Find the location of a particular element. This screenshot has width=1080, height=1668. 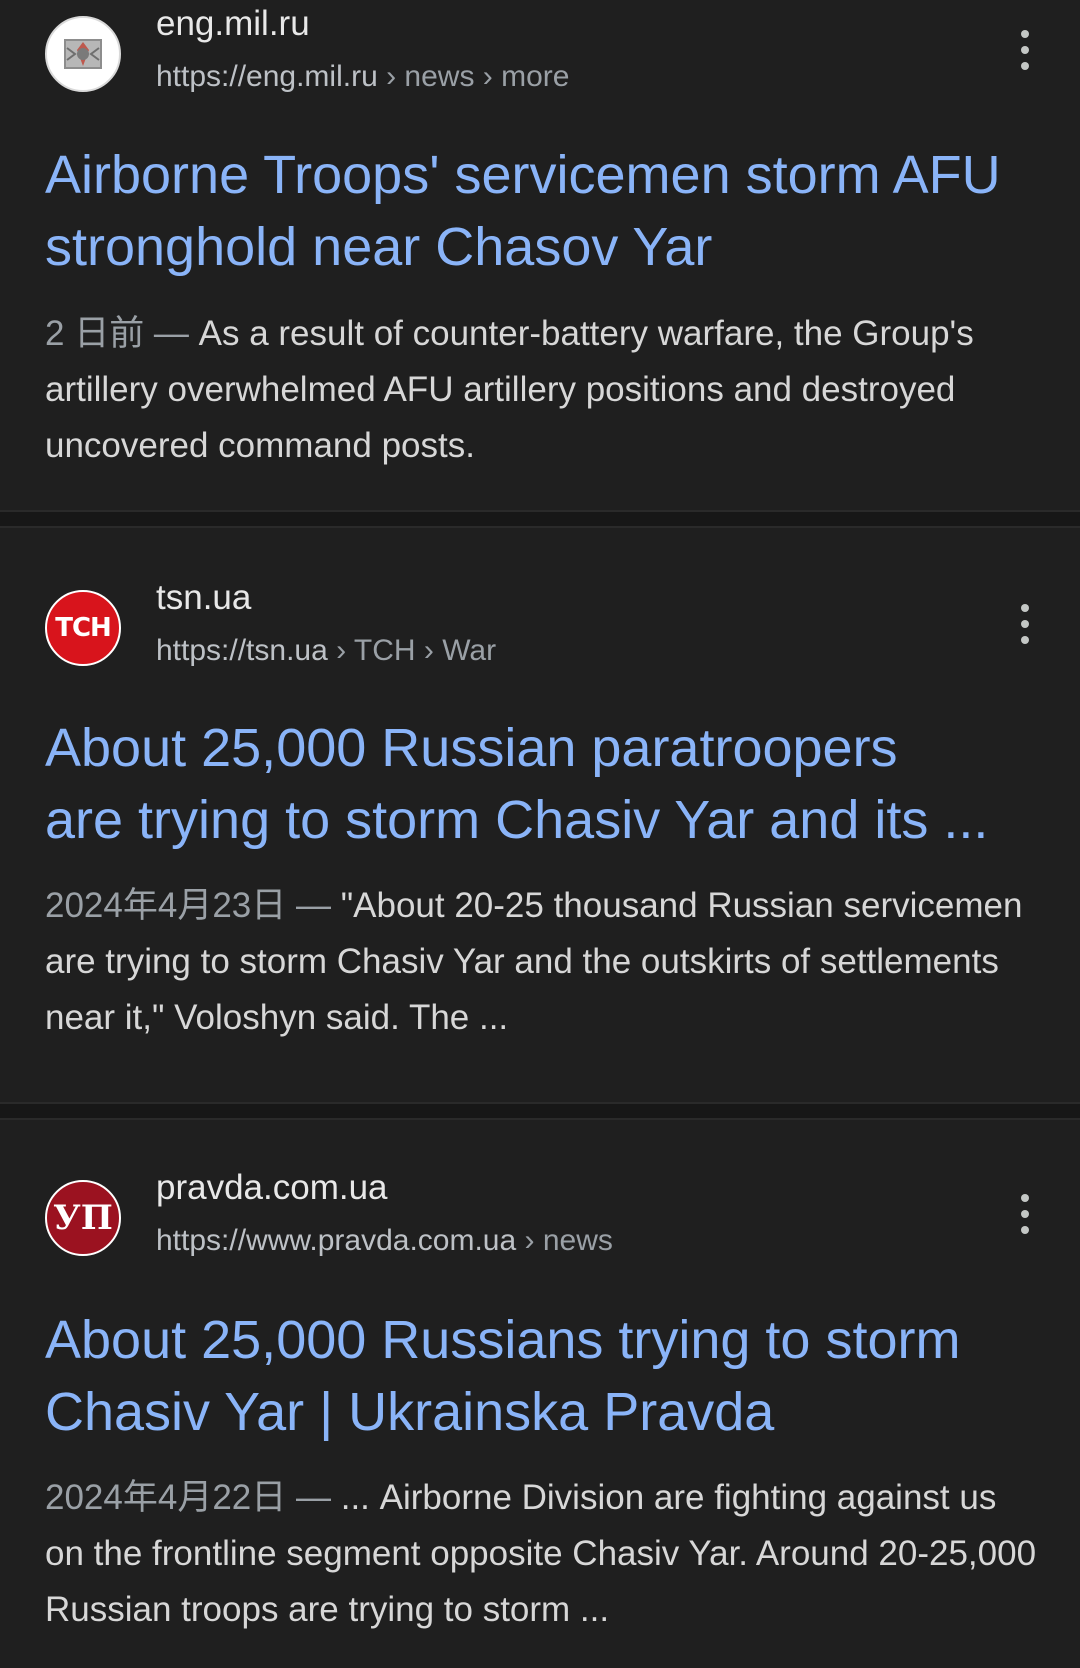

url-path: › news is located at coordinates (564, 1240).